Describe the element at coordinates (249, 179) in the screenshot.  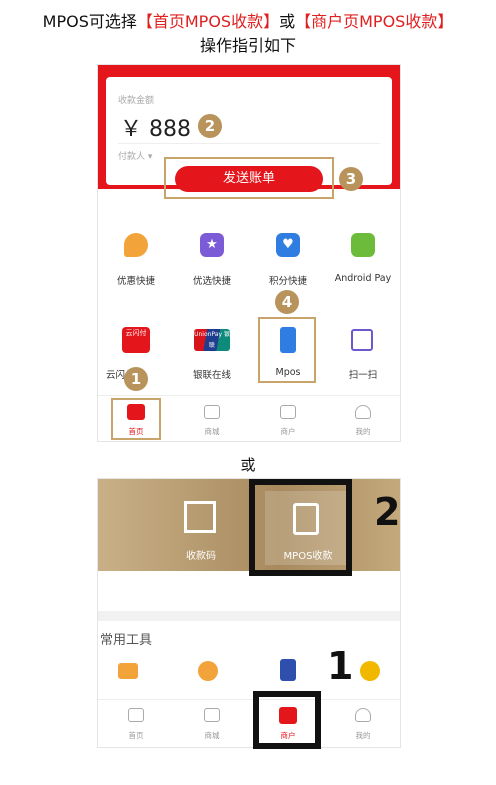
I see `send-bill-button: 发送账单` at that location.